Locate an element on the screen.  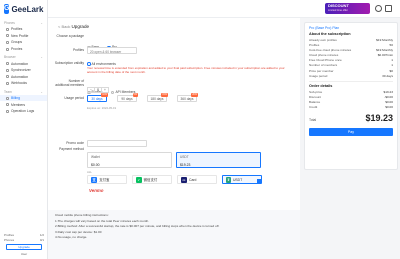
period-label: 90 days is located at coordinates (127, 99).